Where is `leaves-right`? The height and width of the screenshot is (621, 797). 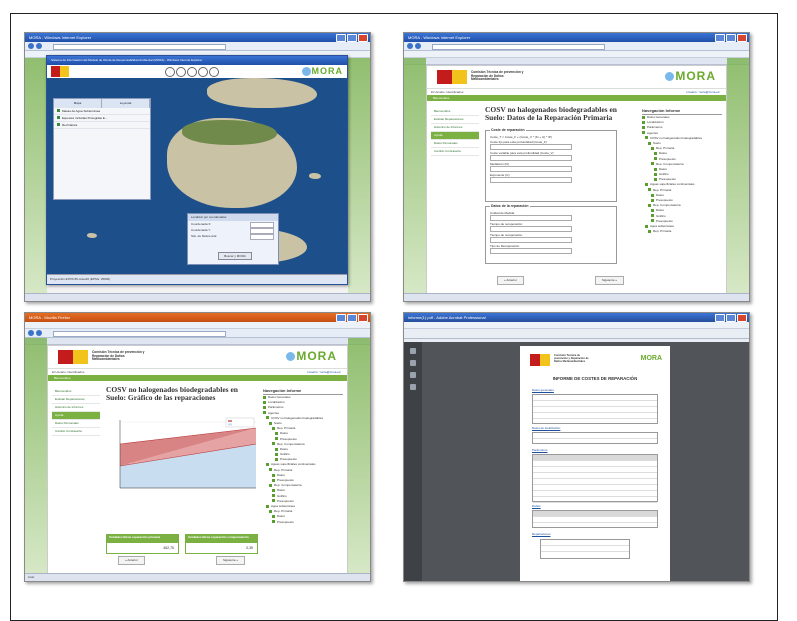
leaves-right is located at coordinates (359, 456).